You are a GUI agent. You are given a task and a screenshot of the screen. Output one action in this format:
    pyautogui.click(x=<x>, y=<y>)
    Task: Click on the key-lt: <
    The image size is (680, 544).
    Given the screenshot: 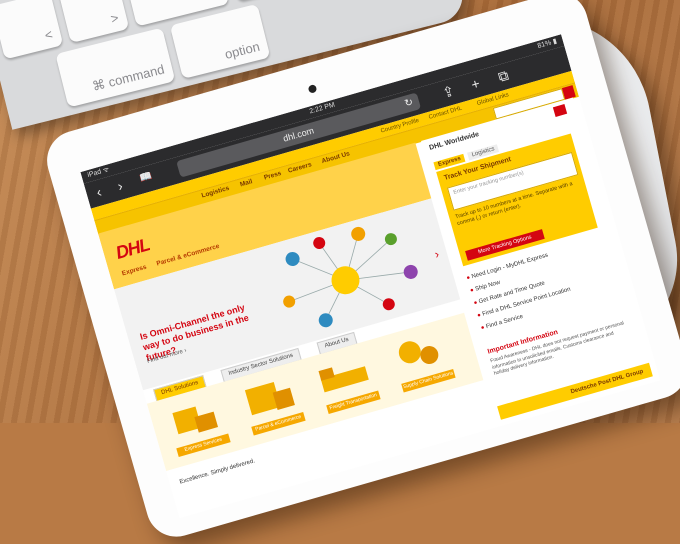 What is the action you would take?
    pyautogui.click(x=32, y=30)
    